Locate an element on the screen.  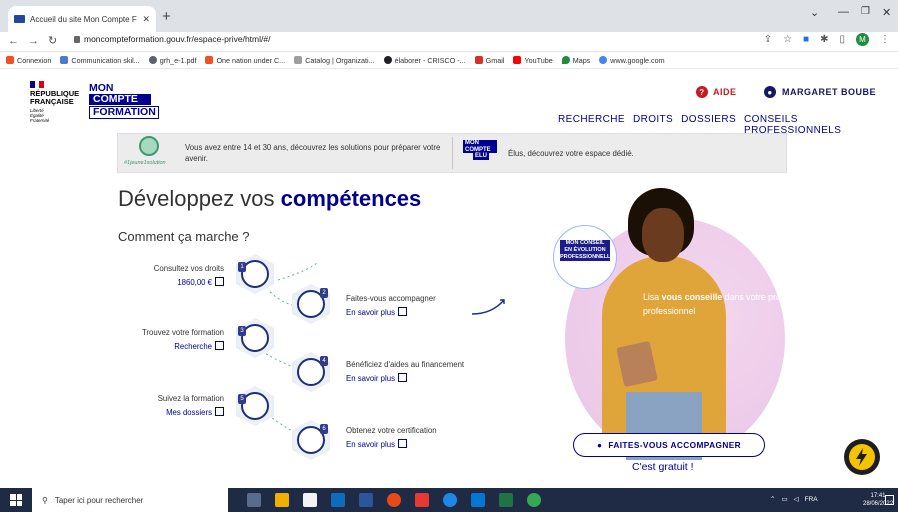
person-icon: ● is located at coordinates (599, 445).